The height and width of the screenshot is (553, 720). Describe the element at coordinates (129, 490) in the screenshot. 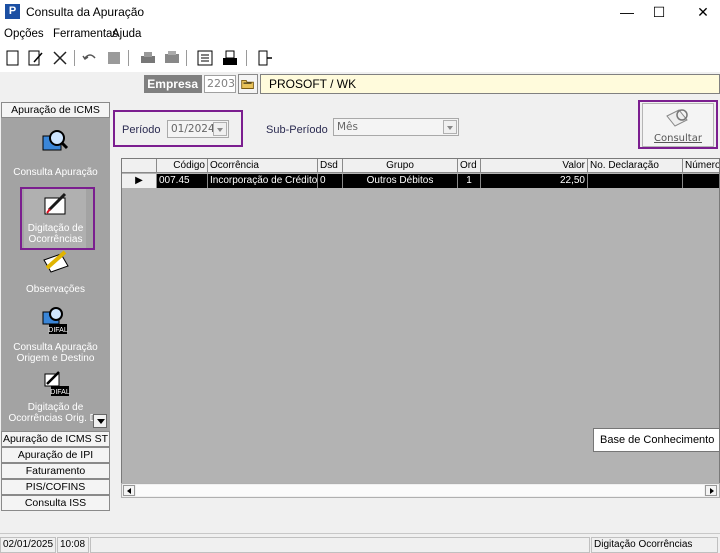

I see `scroll-left-button` at that location.